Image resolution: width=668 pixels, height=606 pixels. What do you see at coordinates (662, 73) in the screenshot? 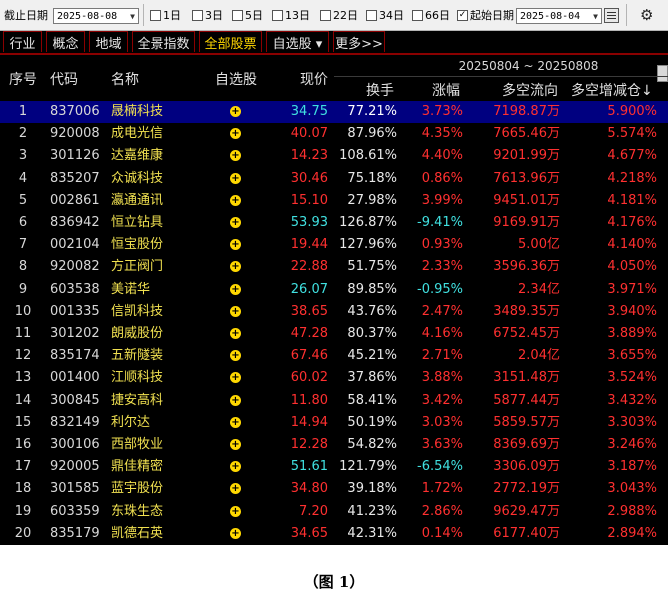
I see `tab-scroll-handle` at bounding box center [662, 73].